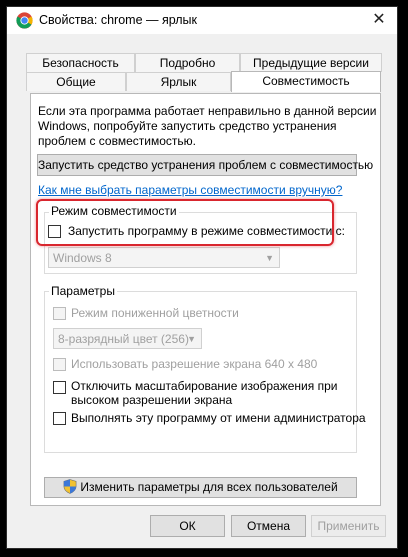  What do you see at coordinates (185, 222) in the screenshot?
I see `highlight-frame` at bounding box center [185, 222].